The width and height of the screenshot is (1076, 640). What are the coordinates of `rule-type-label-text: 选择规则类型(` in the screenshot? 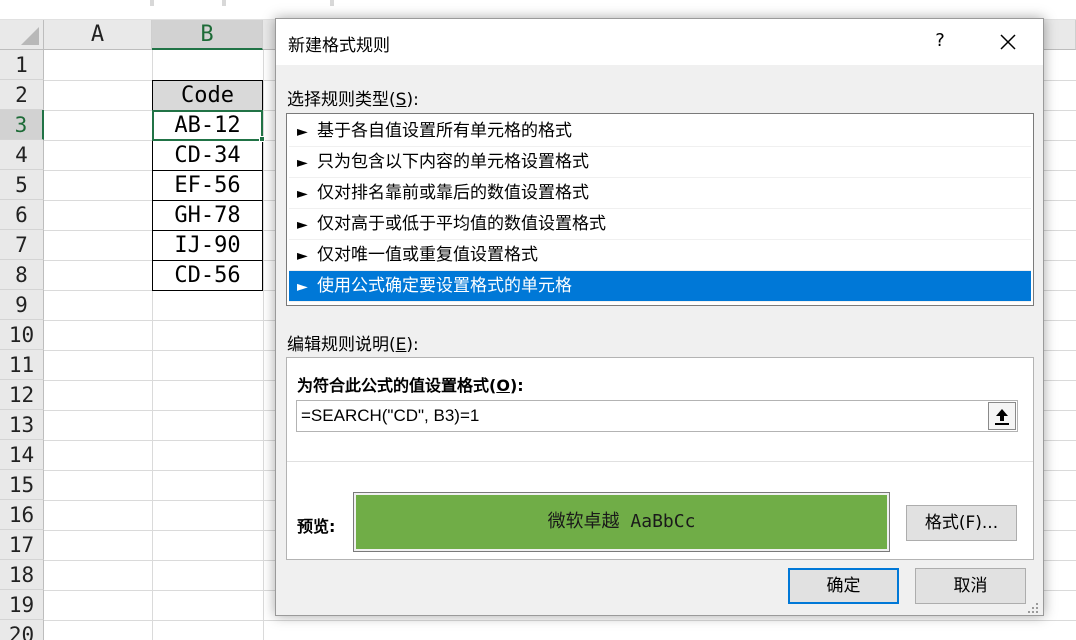 It's located at (341, 100).